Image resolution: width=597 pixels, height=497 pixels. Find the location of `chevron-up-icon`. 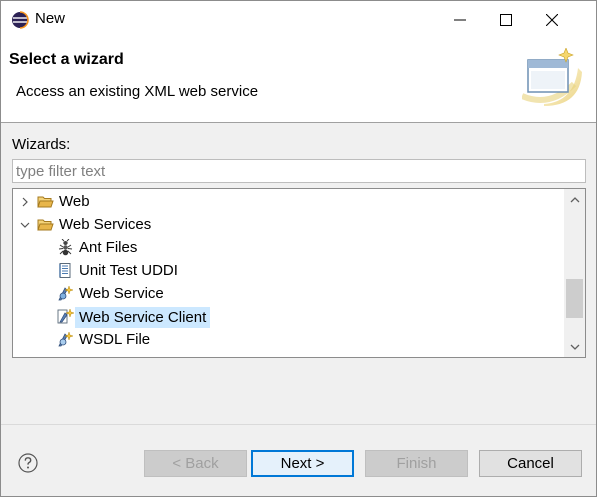

chevron-up-icon is located at coordinates (574, 199).